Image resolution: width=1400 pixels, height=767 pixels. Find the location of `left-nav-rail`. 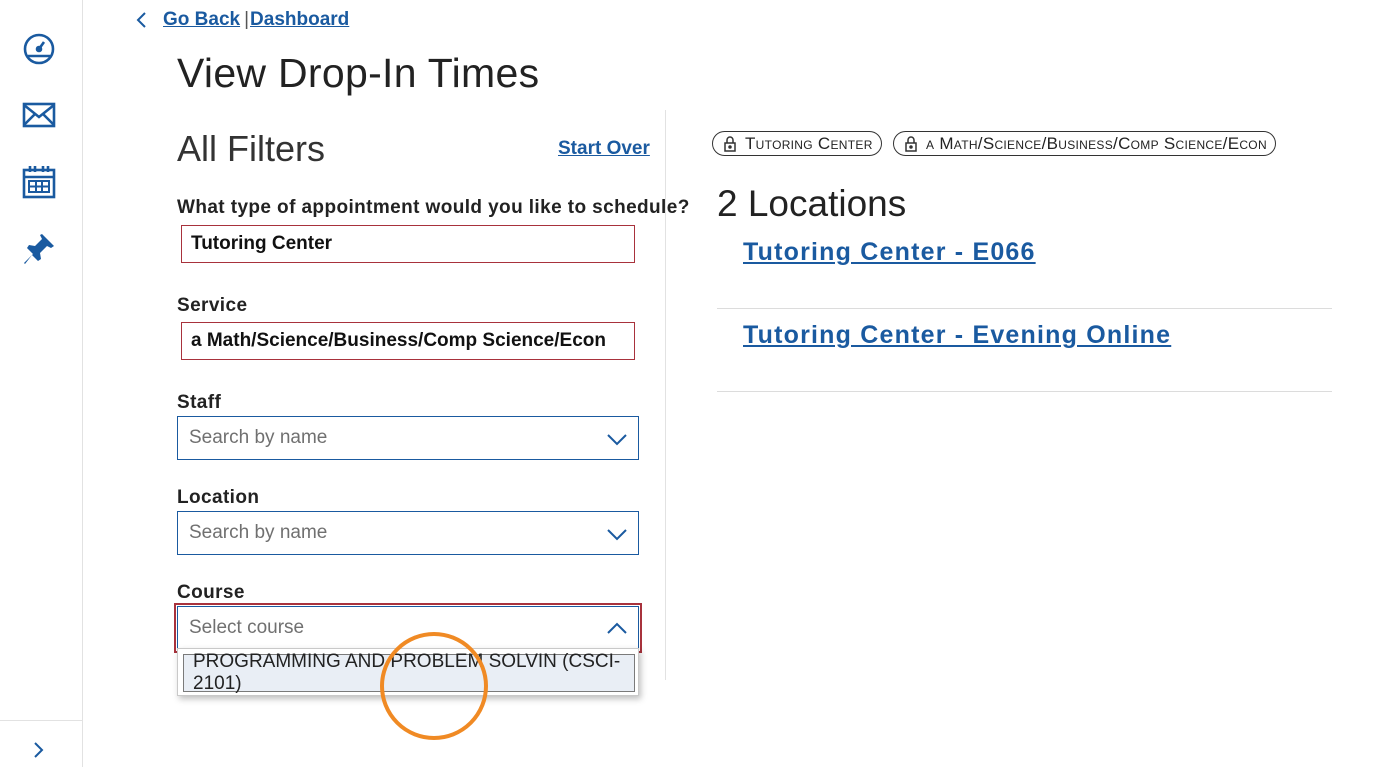

left-nav-rail is located at coordinates (41, 383).